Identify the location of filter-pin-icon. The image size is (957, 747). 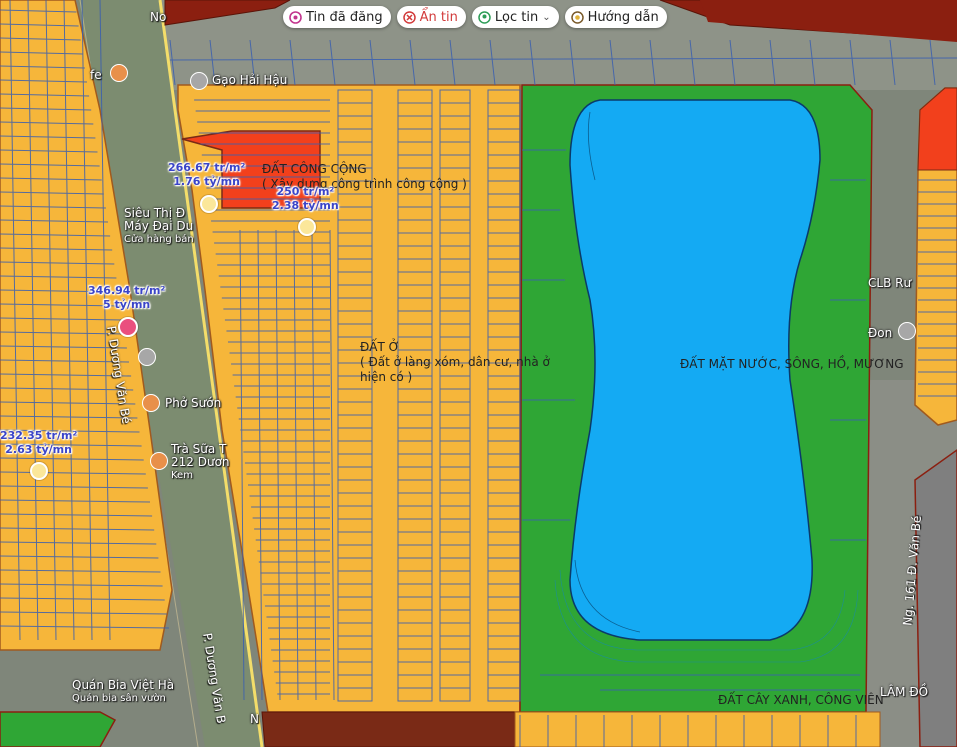
(484, 17).